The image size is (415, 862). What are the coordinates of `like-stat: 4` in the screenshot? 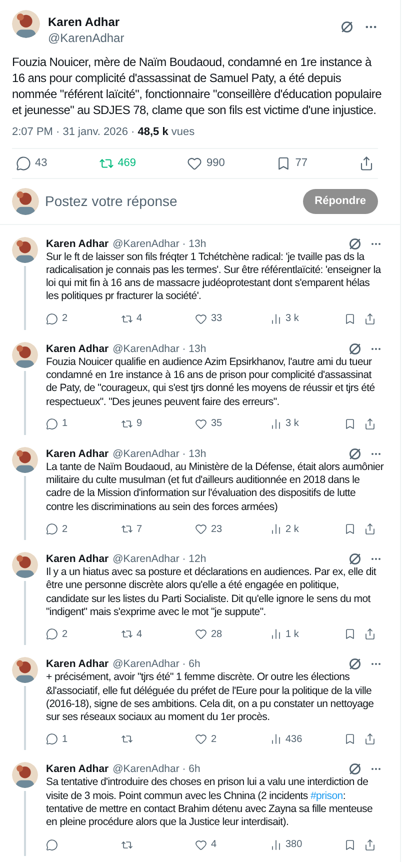 It's located at (206, 844).